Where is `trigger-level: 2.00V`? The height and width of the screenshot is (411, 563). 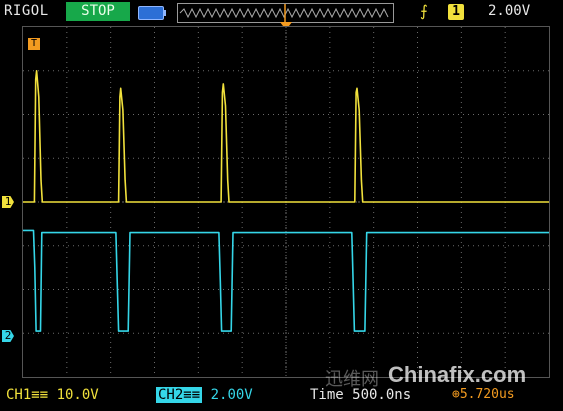
trigger-level: 2.00V is located at coordinates (509, 11).